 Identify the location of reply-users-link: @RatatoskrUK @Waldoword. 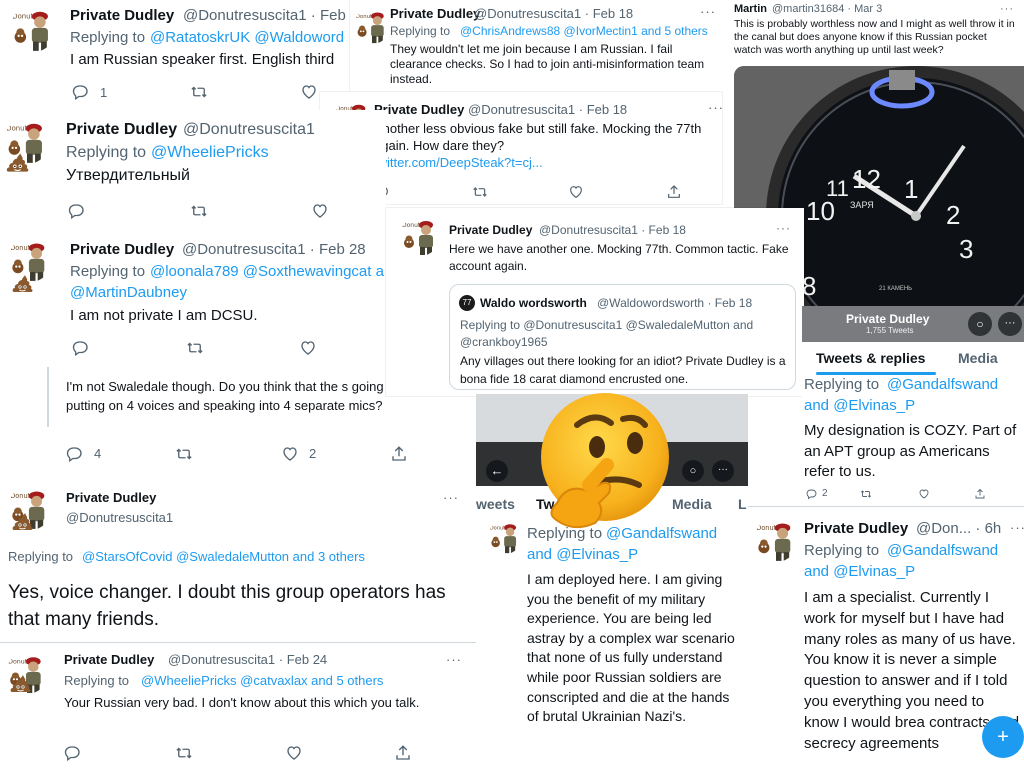
(247, 37).